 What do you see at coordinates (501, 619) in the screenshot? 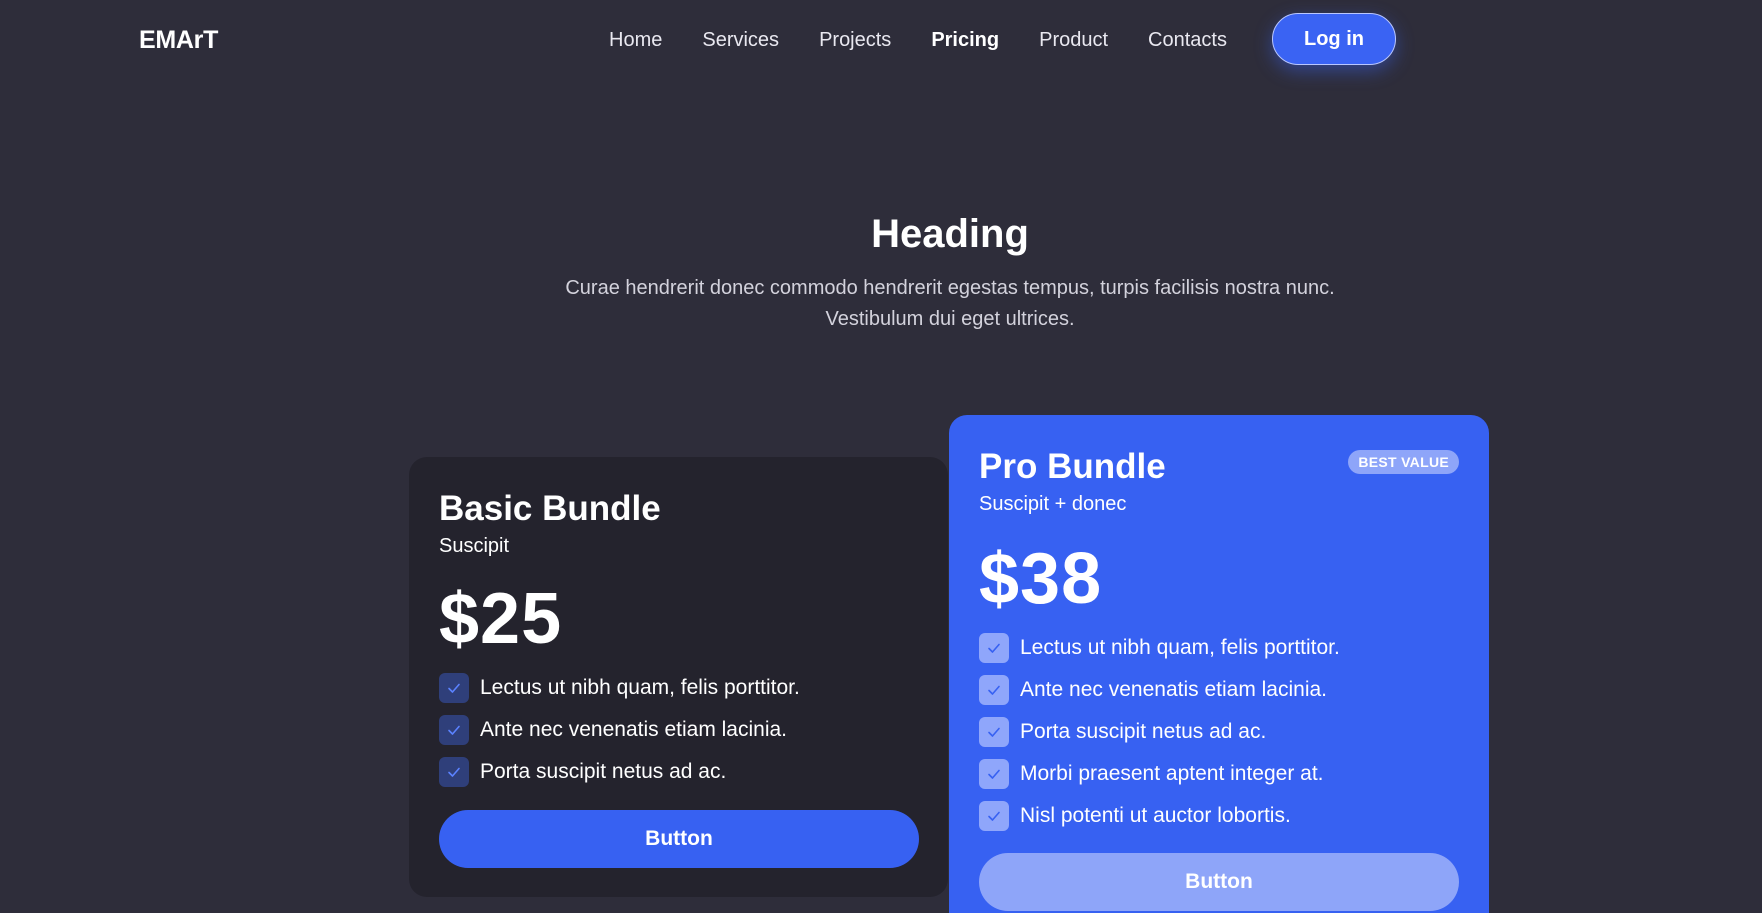
I see `plan-price: $25` at bounding box center [501, 619].